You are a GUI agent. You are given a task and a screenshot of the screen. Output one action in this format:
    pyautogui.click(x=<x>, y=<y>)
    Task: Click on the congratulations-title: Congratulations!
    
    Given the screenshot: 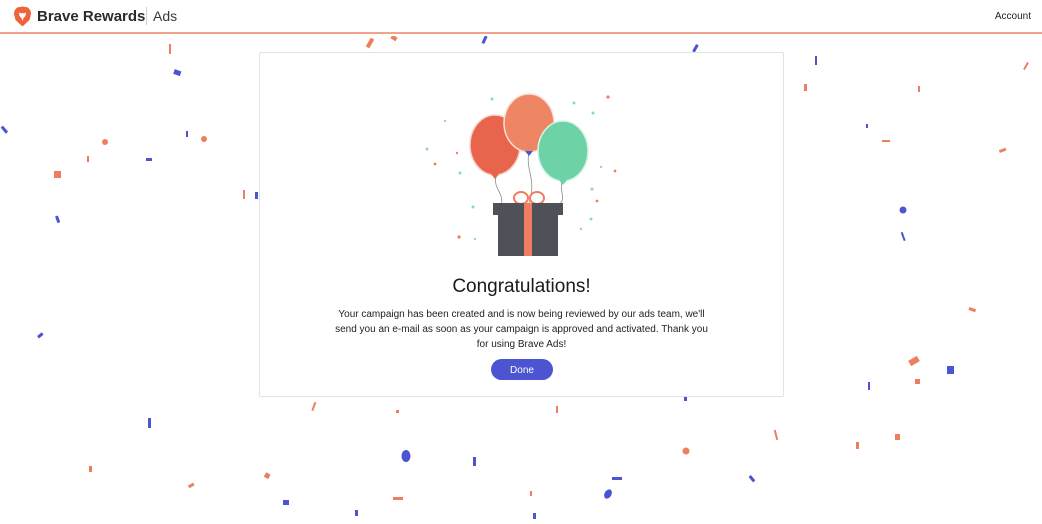 What is the action you would take?
    pyautogui.click(x=521, y=286)
    